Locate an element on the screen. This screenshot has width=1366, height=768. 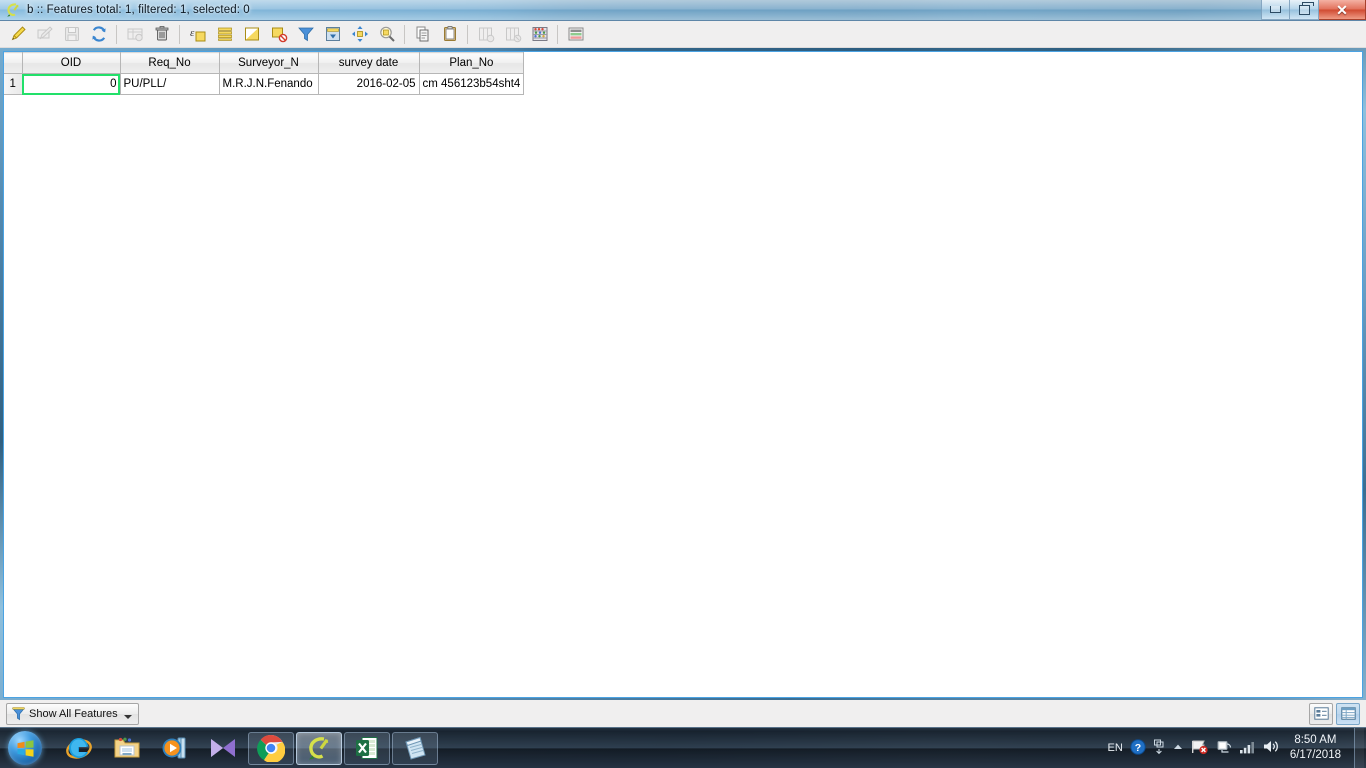
table-corner-header is located at coordinates (13, 63).